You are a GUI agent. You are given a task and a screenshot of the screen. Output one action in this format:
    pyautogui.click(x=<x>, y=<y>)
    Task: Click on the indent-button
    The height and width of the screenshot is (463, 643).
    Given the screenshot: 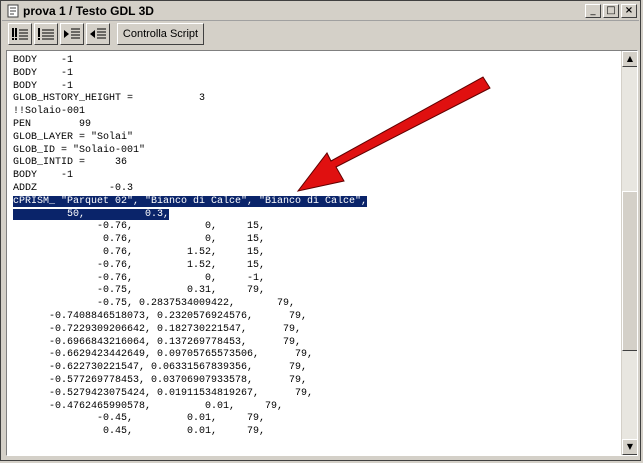 What is the action you would take?
    pyautogui.click(x=72, y=34)
    